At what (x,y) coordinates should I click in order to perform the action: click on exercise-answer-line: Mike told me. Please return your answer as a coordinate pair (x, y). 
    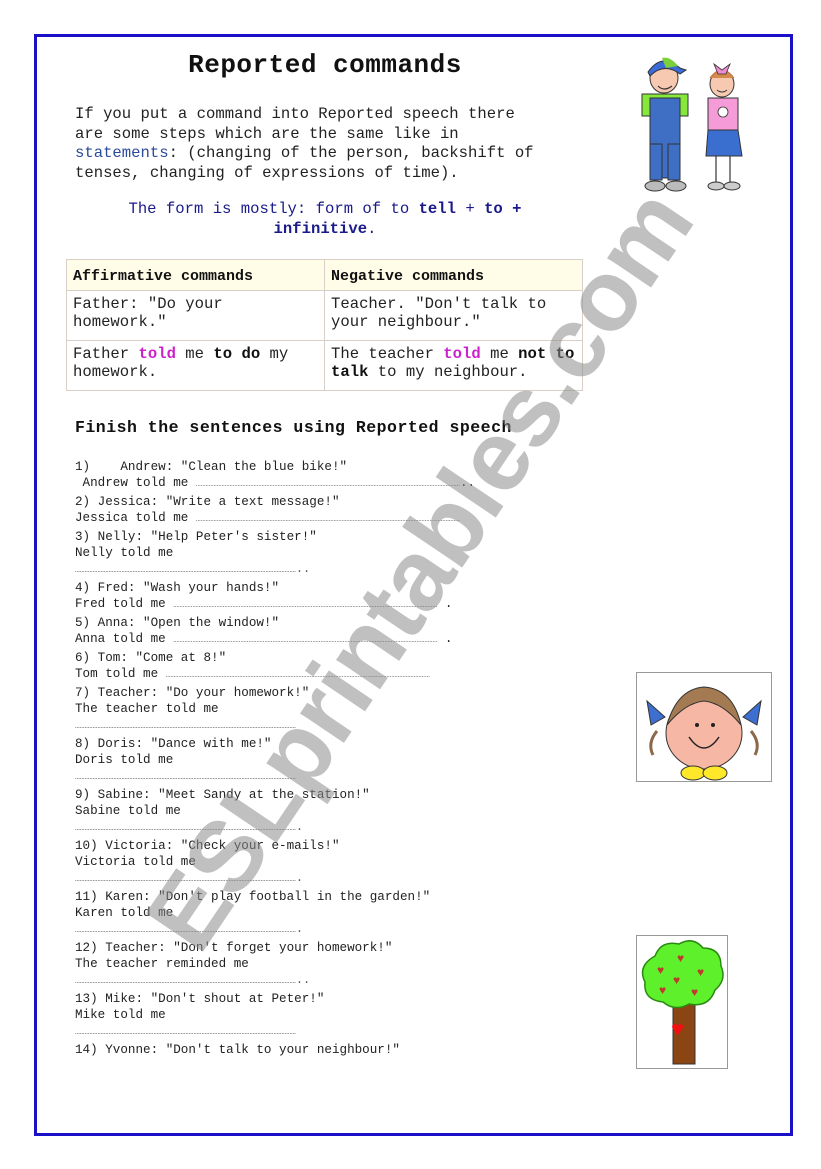
    Looking at the image, I should click on (335, 1015).